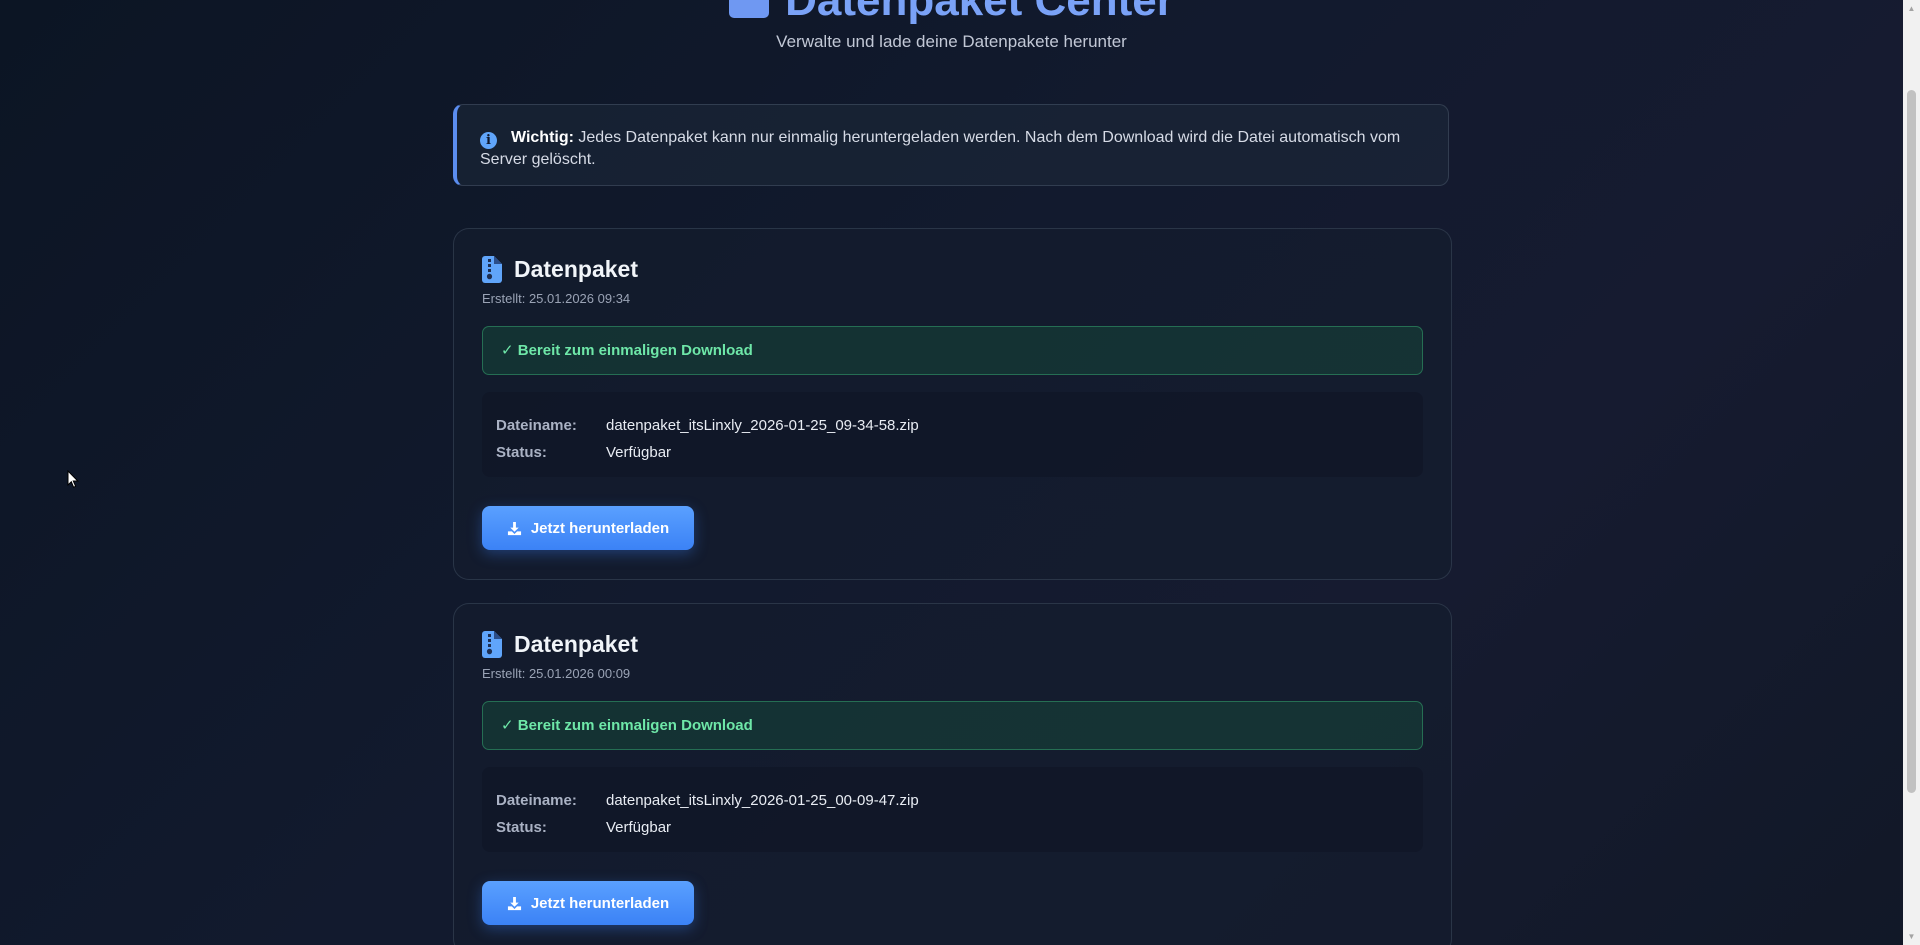 The height and width of the screenshot is (945, 1920). Describe the element at coordinates (1911, 936) in the screenshot. I see `scroll-down-icon: ▼` at that location.